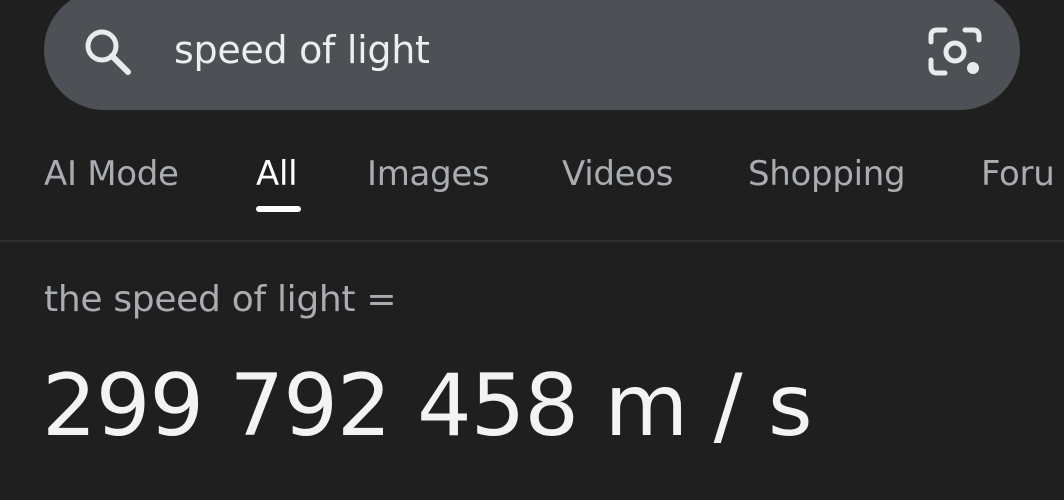 The height and width of the screenshot is (500, 1064). I want to click on active-tab-indicator, so click(278, 209).